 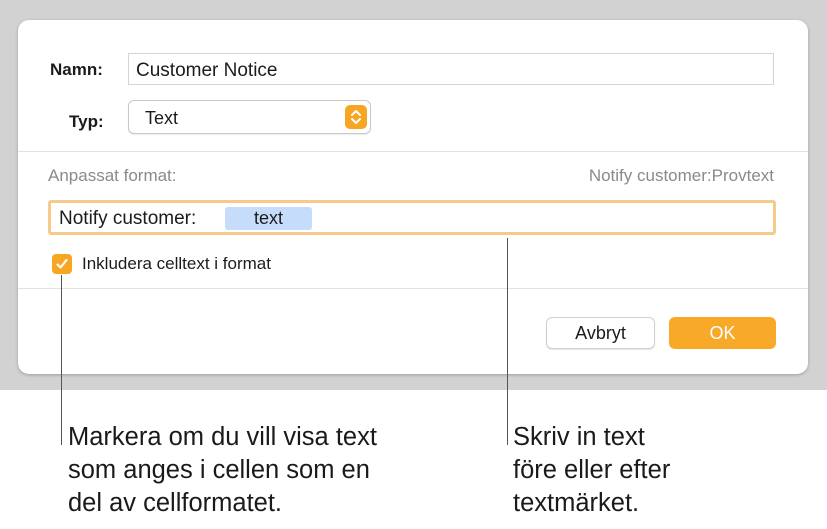 I want to click on type-select: Text, so click(x=249, y=117).